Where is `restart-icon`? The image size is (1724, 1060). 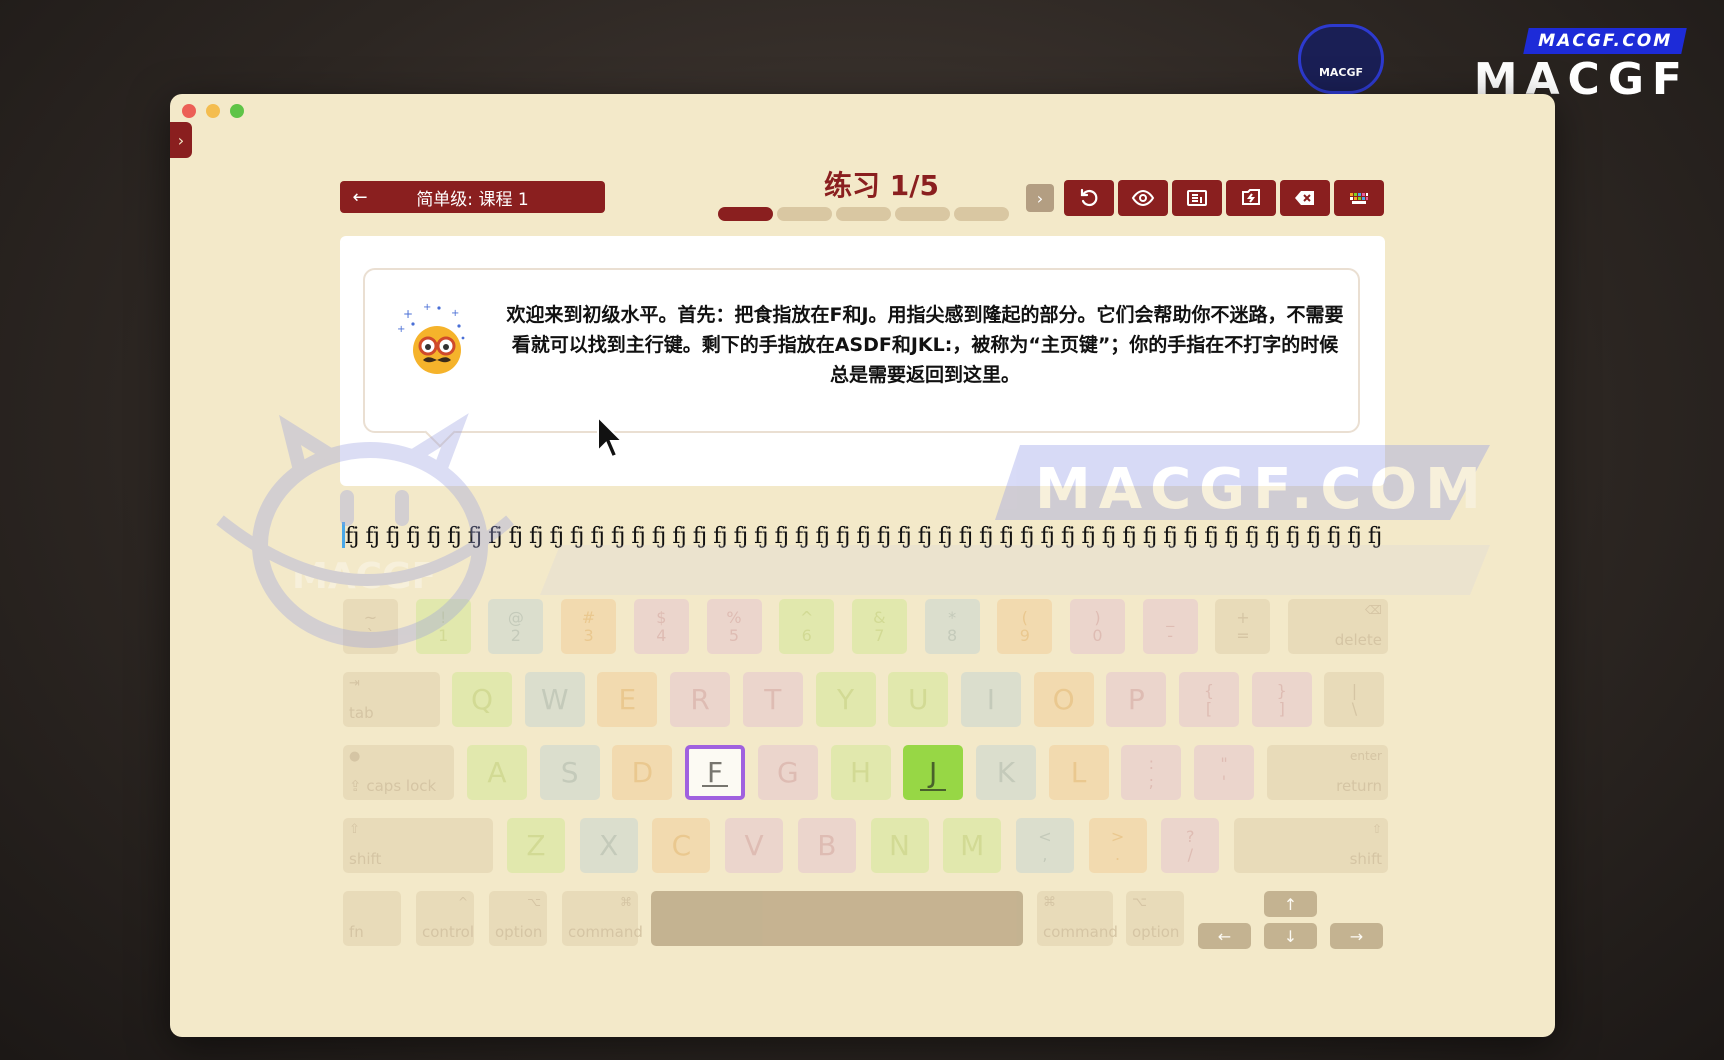
restart-icon is located at coordinates (1089, 197).